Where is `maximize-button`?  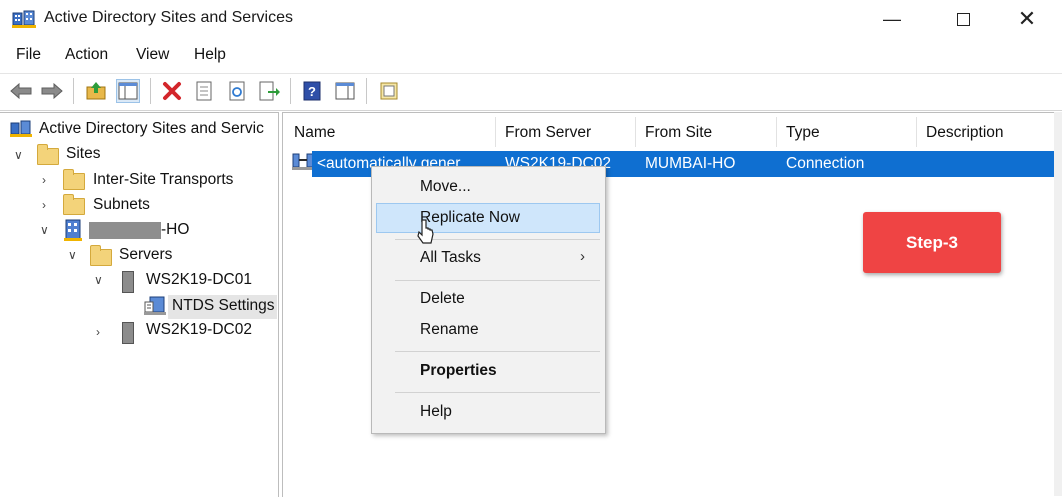 maximize-button is located at coordinates (963, 19).